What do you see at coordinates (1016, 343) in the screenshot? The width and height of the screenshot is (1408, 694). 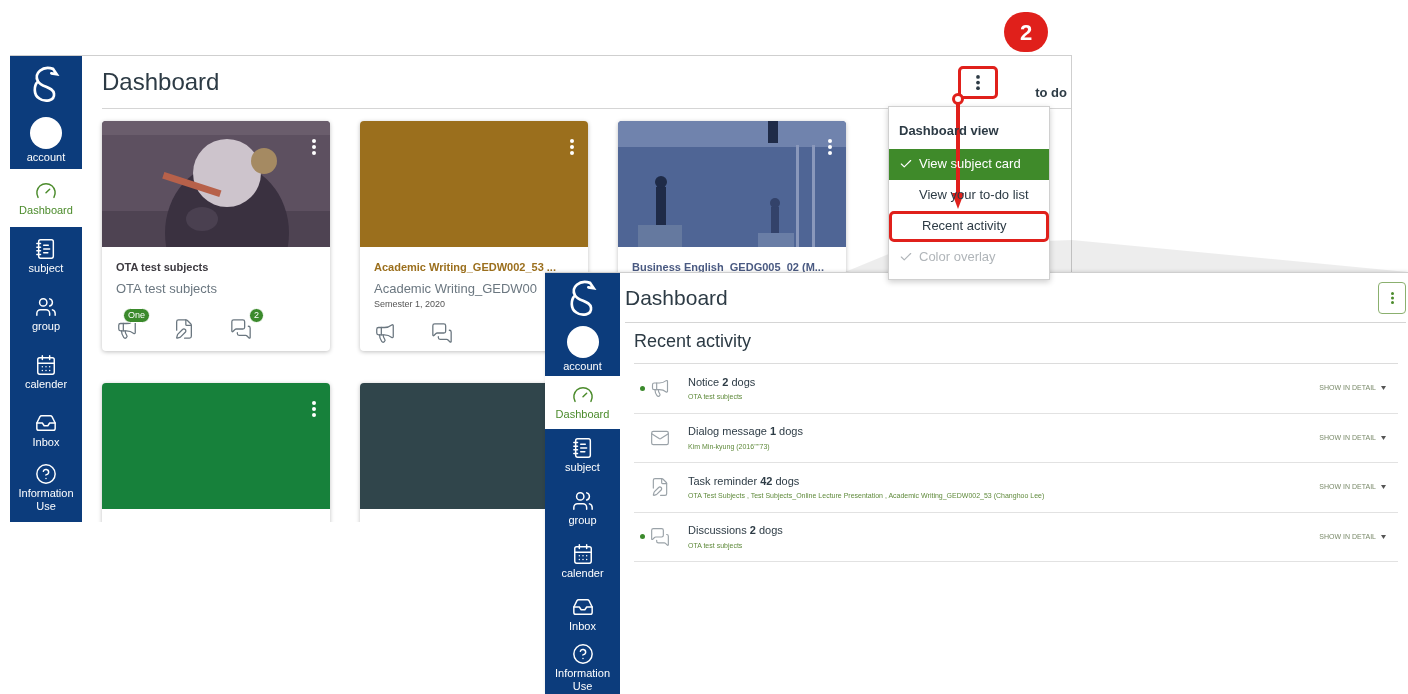 I see `section-heading: Recent activity` at bounding box center [1016, 343].